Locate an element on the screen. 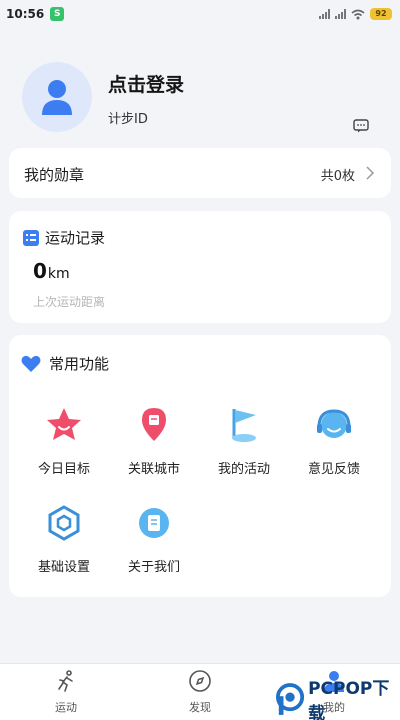 This screenshot has height=720, width=400. status-bar: 10:56 S 92 is located at coordinates (200, 14).